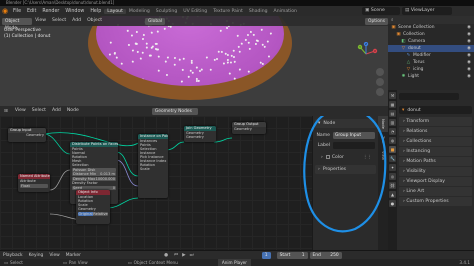 This screenshot has width=474, height=266. Describe the element at coordinates (429, 96) in the screenshot. I see `properties-search-input` at that location.